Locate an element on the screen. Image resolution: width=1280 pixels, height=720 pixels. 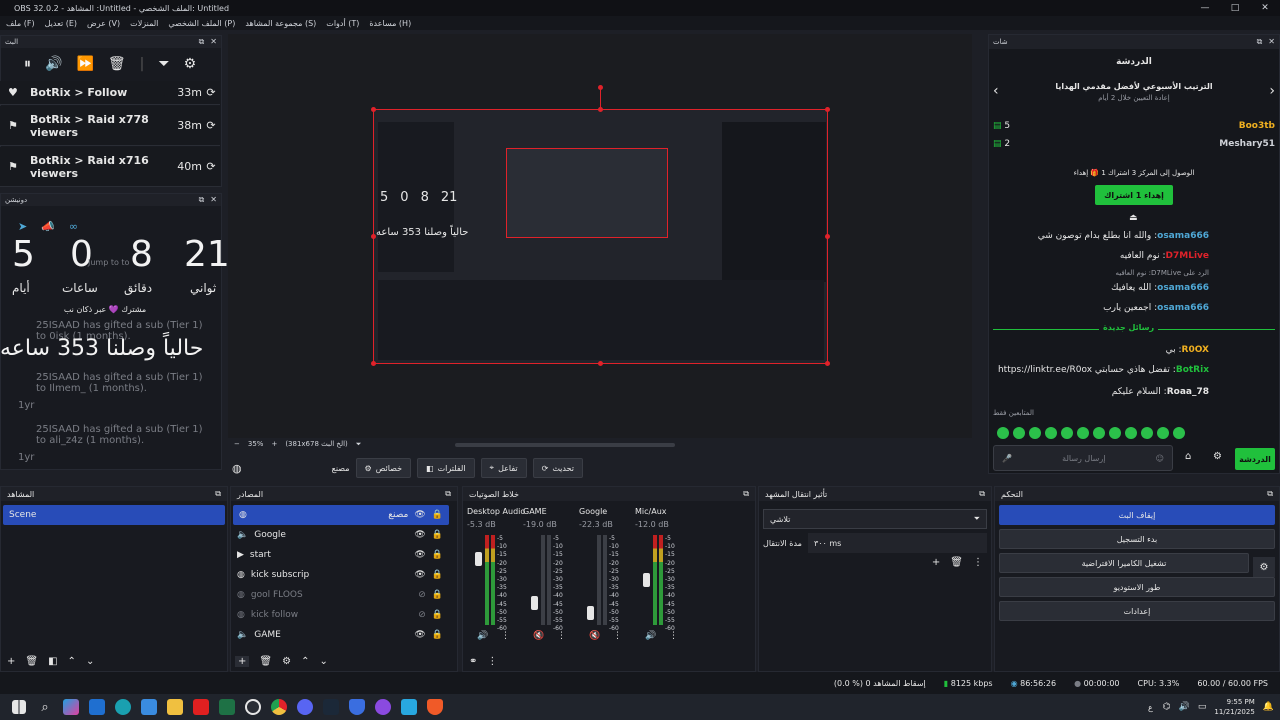
gift-sub-button: إهداء 1 اشتراك is located at coordinates (1134, 195).